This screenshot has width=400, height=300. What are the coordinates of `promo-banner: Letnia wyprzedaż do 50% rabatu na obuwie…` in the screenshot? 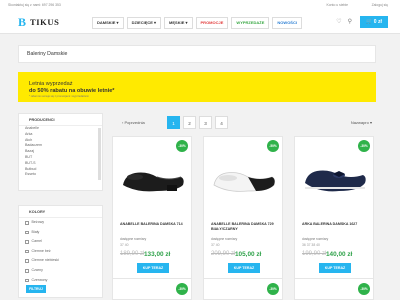 It's located at (197, 87).